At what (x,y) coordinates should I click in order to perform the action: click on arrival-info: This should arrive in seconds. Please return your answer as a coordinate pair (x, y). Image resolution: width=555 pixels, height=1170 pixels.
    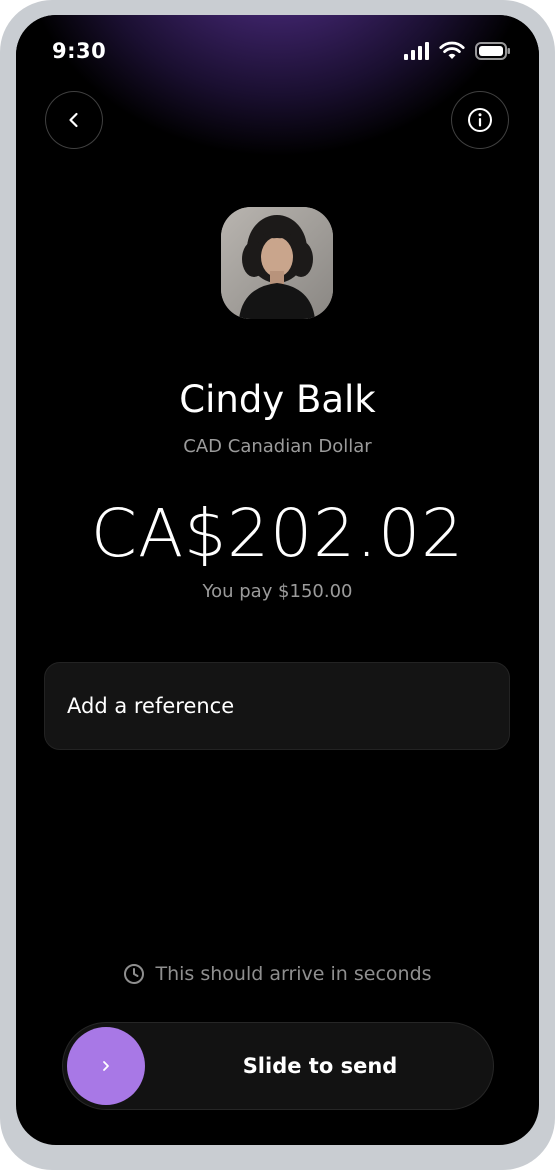
    Looking at the image, I should click on (277, 974).